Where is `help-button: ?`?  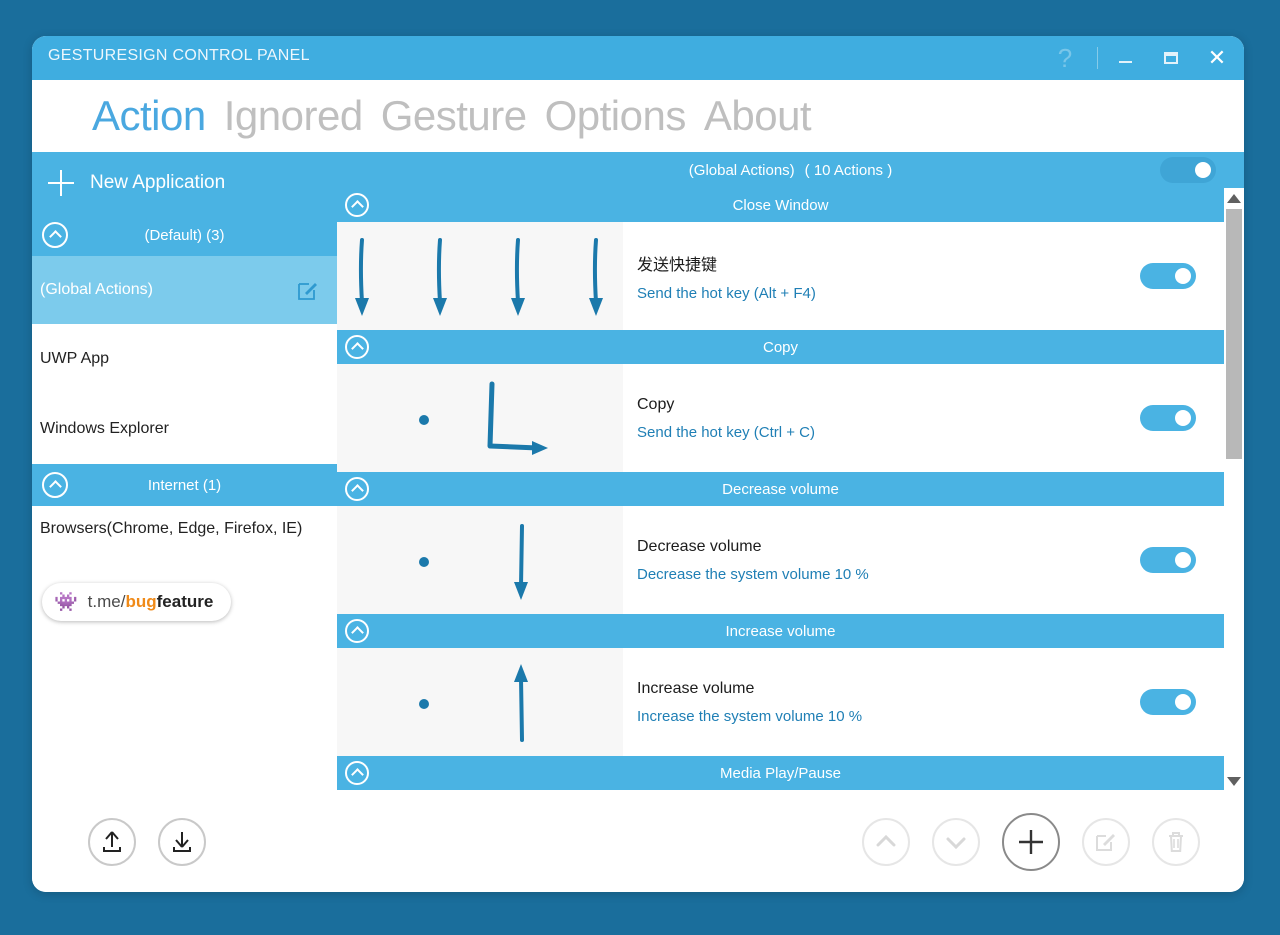
help-button: ? is located at coordinates (1065, 58).